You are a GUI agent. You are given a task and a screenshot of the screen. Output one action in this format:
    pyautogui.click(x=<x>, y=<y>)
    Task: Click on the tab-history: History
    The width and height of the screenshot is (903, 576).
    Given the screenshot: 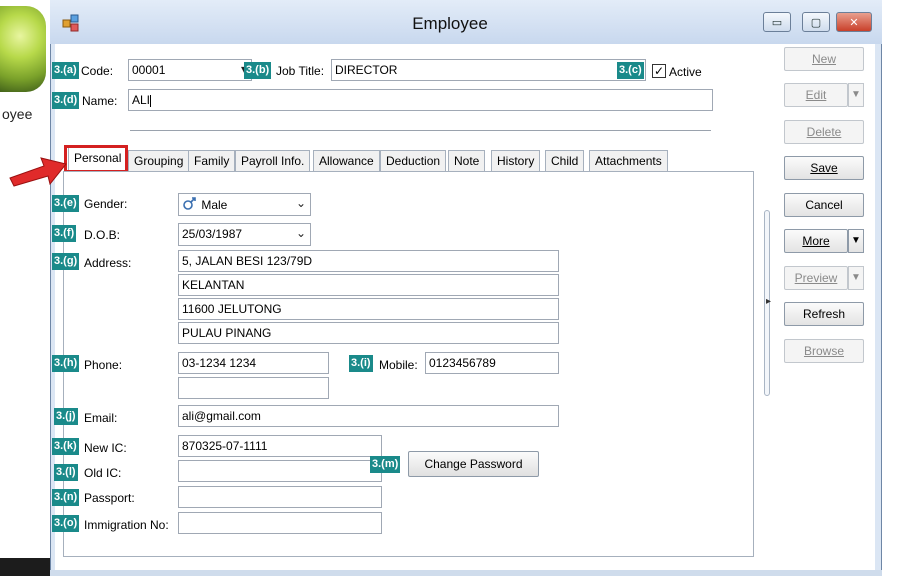 What is the action you would take?
    pyautogui.click(x=516, y=161)
    